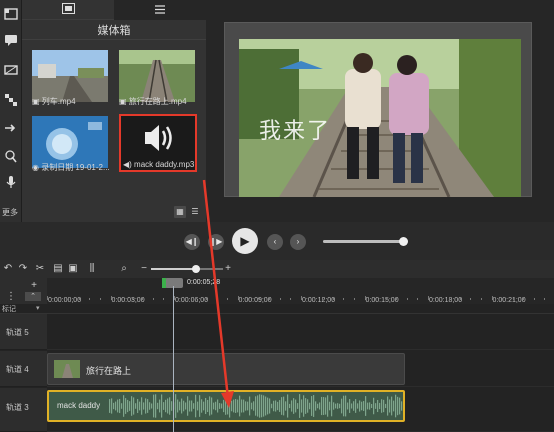 This screenshot has width=554, height=432. Describe the element at coordinates (298, 242) in the screenshot. I see `next-button: ›` at that location.